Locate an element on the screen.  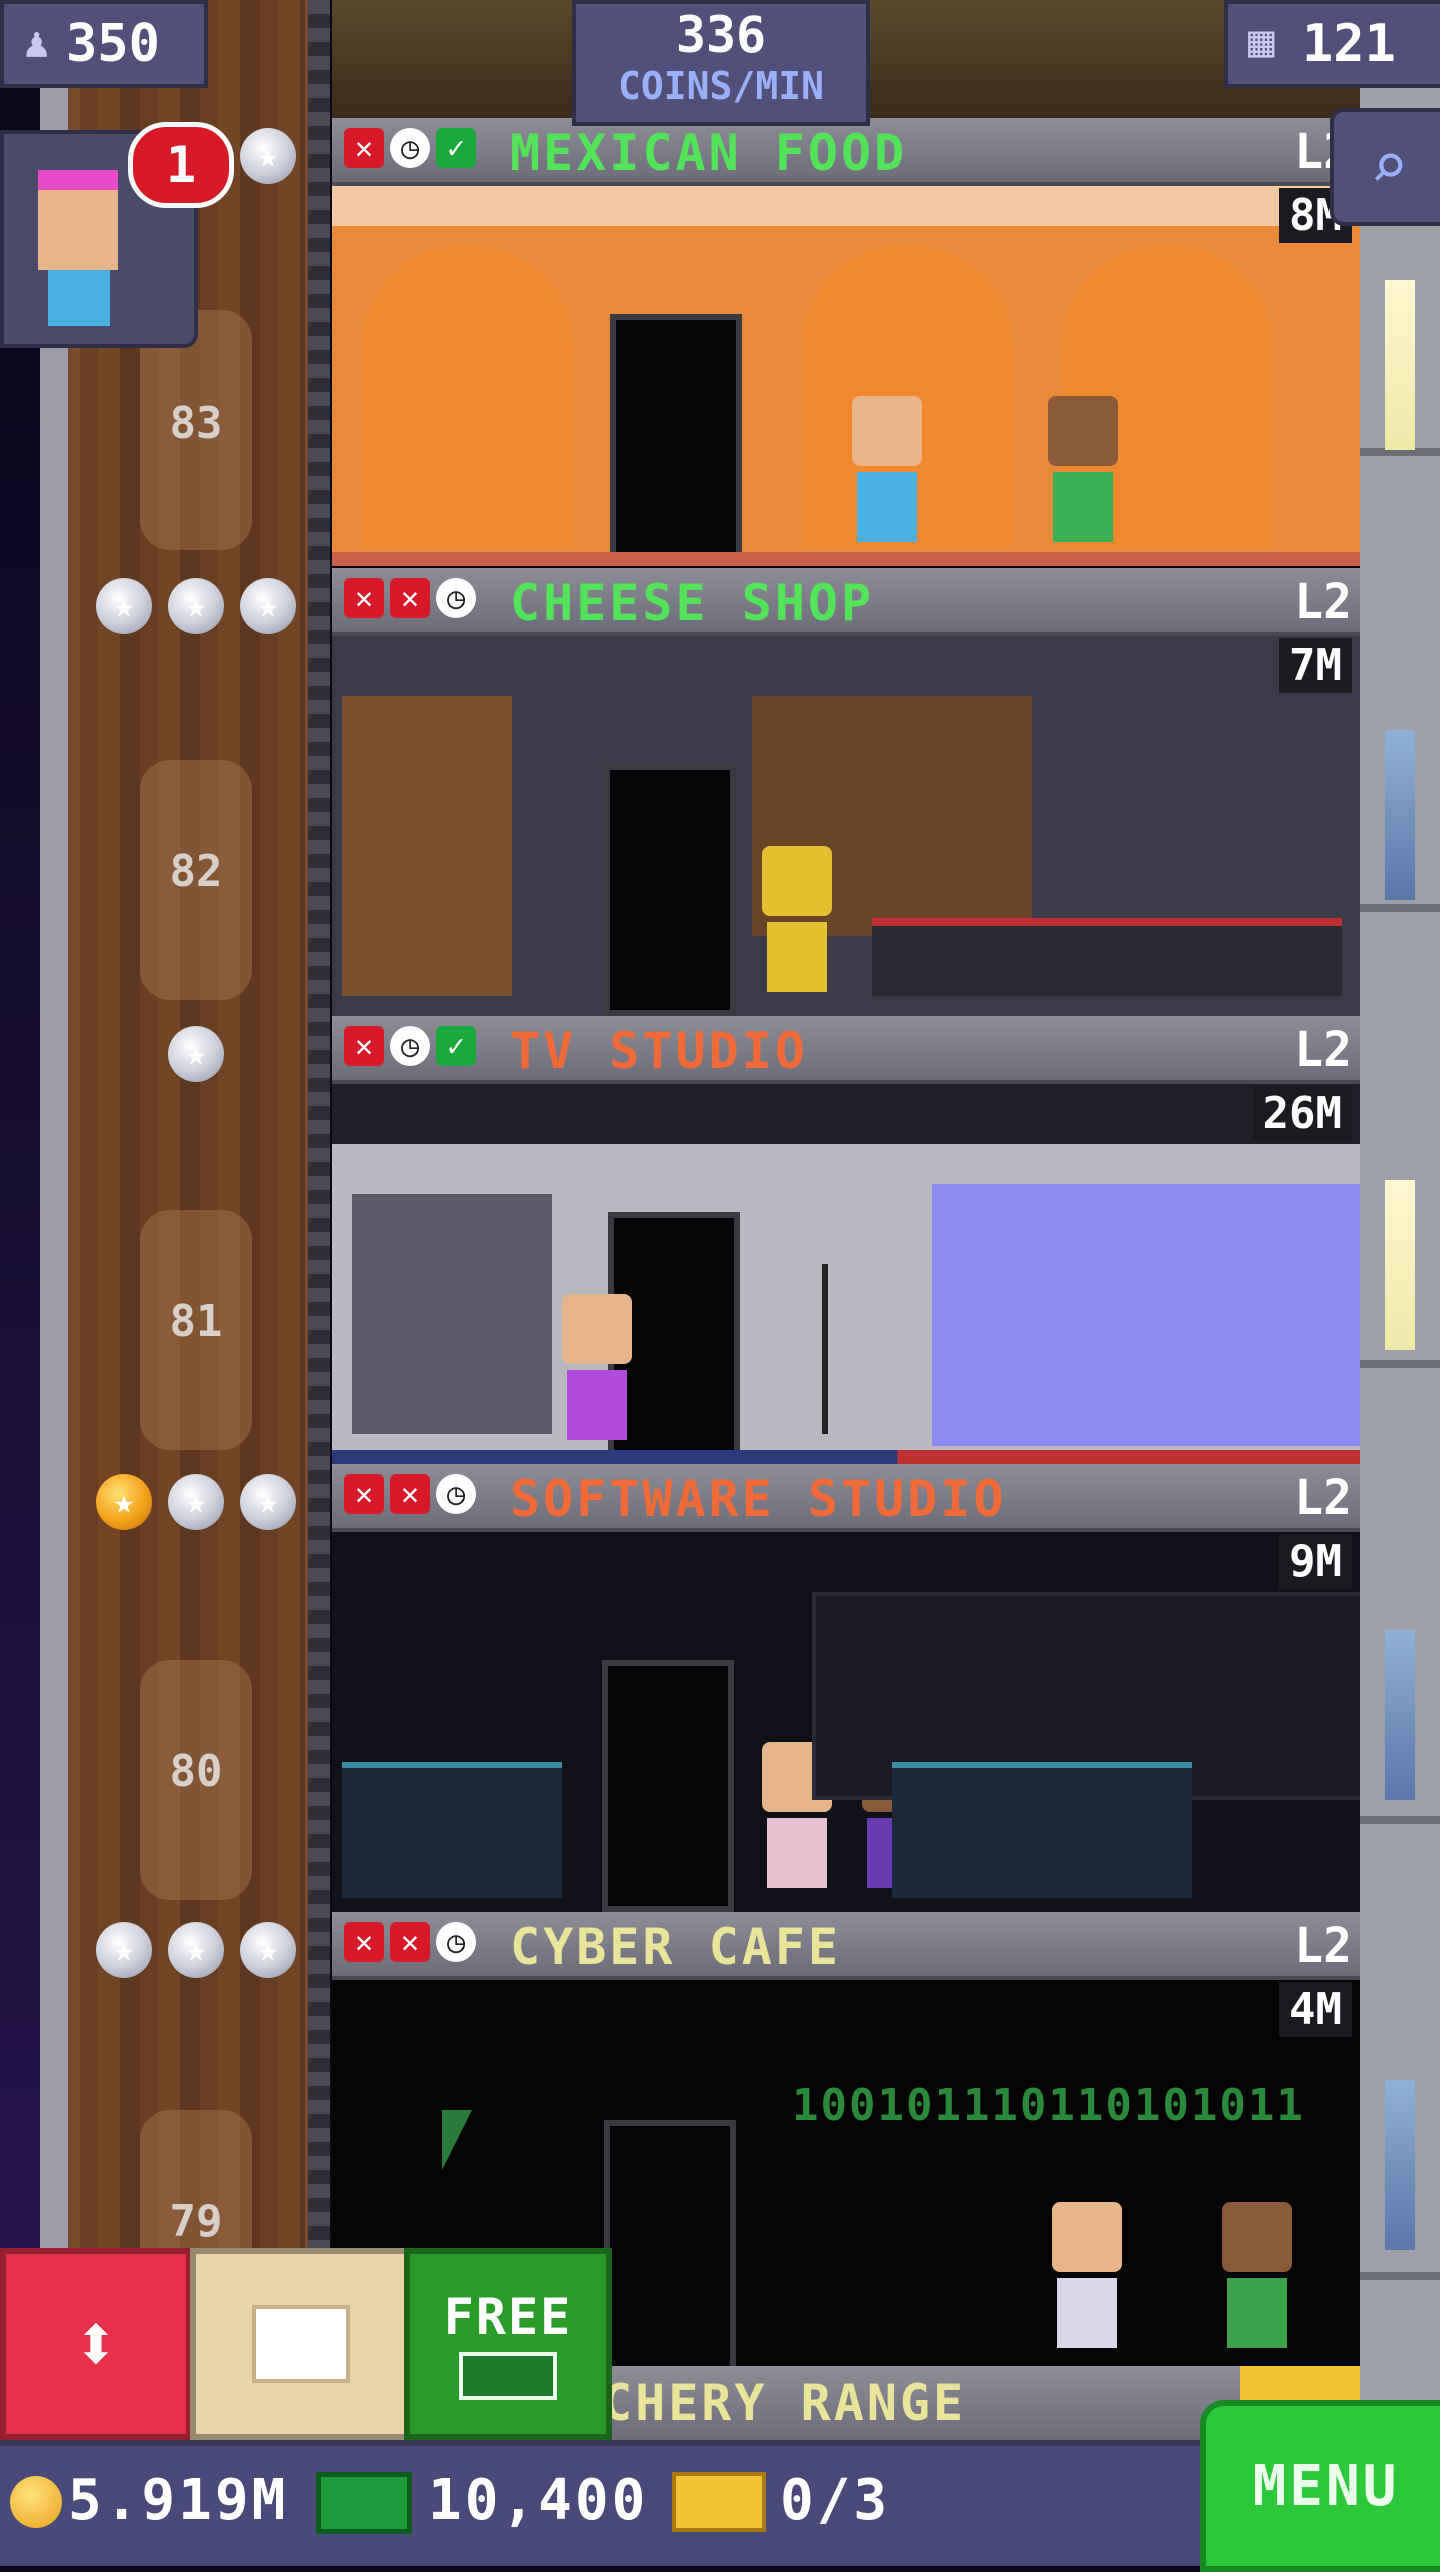
population-value: 350 is located at coordinates (113, 44).